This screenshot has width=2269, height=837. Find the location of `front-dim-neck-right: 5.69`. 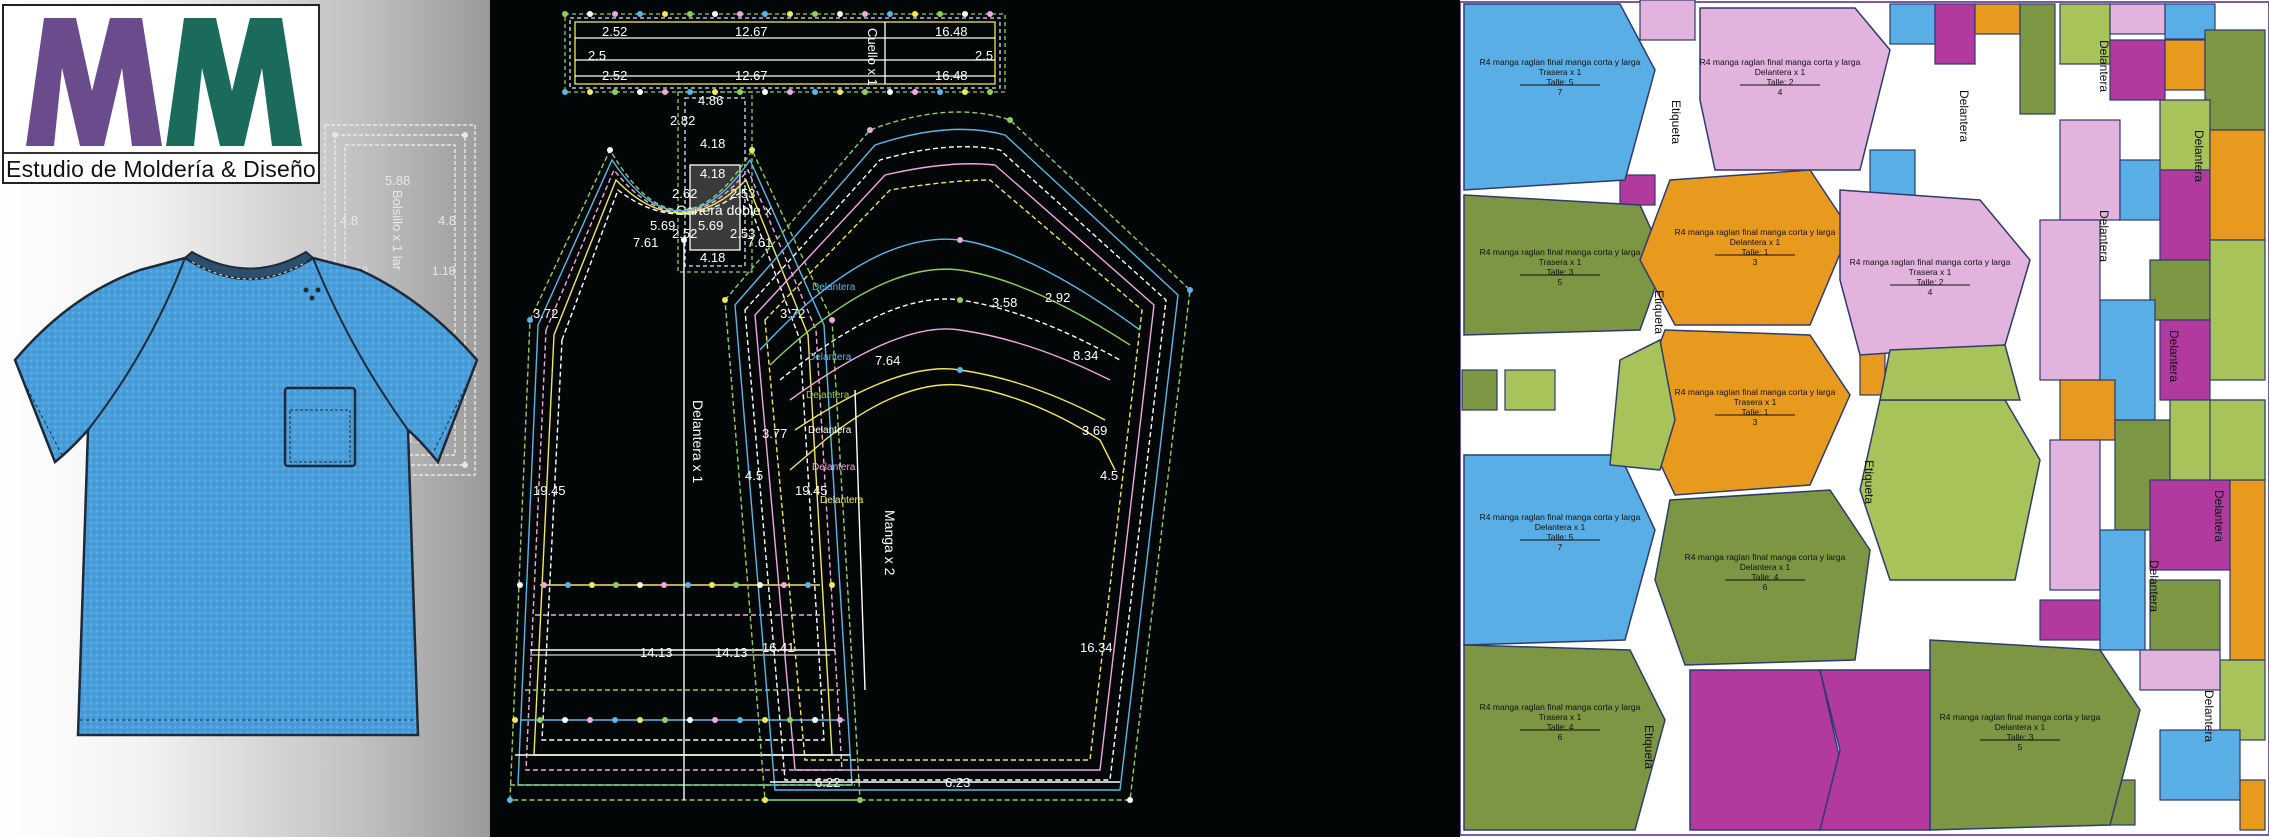

front-dim-neck-right: 5.69 is located at coordinates (710, 225).